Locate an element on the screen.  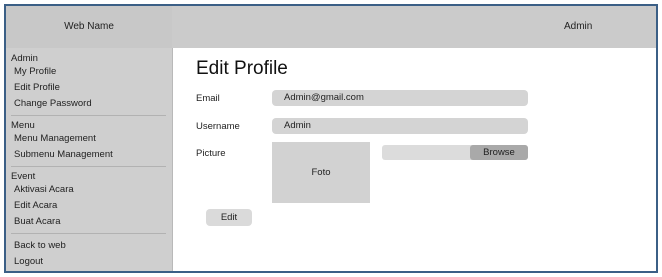
topbar: Admin is located at coordinates (414, 27).